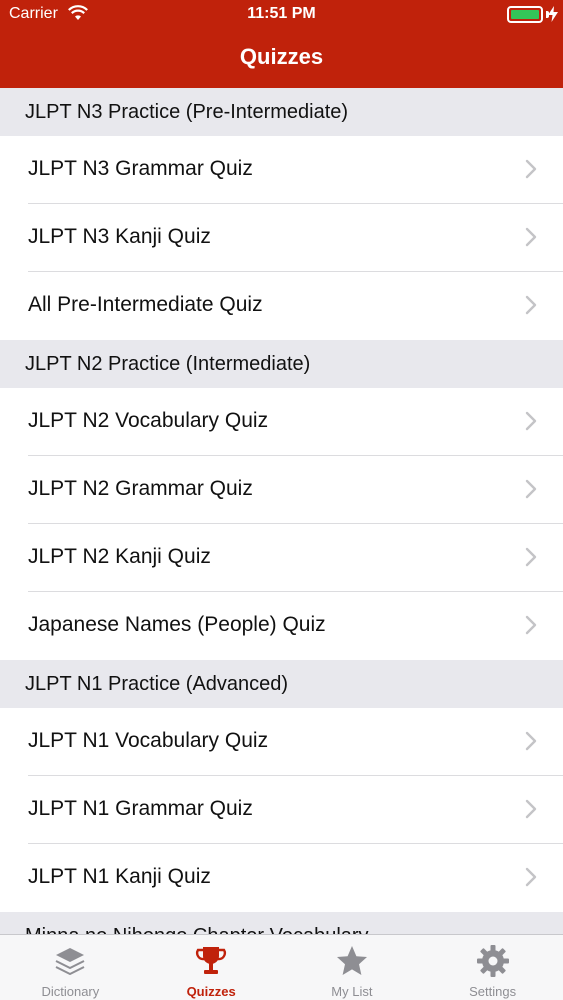  What do you see at coordinates (211, 991) in the screenshot?
I see `tab-label: Quizzes` at bounding box center [211, 991].